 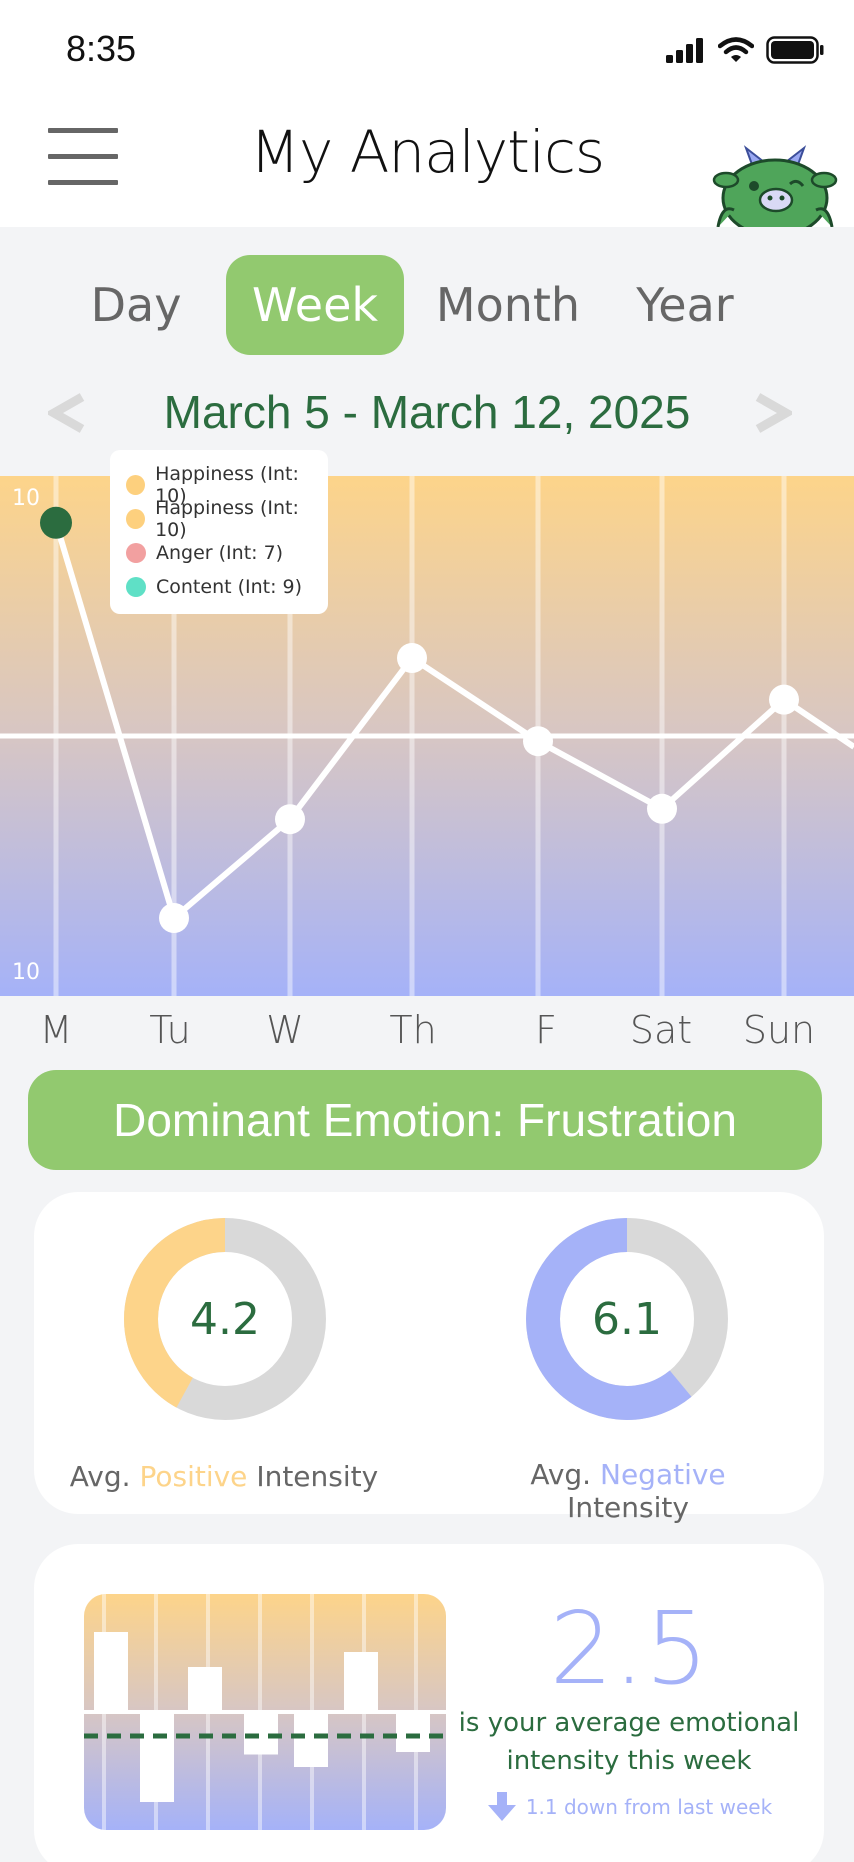 What do you see at coordinates (285, 1030) in the screenshot?
I see `x-axis-label-wed: W` at bounding box center [285, 1030].